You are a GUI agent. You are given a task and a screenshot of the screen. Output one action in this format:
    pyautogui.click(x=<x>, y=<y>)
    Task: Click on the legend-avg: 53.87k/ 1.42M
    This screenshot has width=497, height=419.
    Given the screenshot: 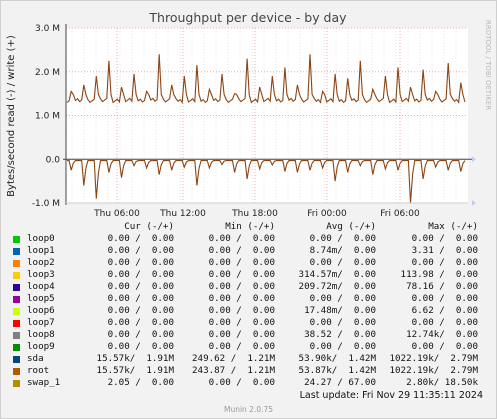 What is the action you would take?
    pyautogui.click(x=337, y=370)
    